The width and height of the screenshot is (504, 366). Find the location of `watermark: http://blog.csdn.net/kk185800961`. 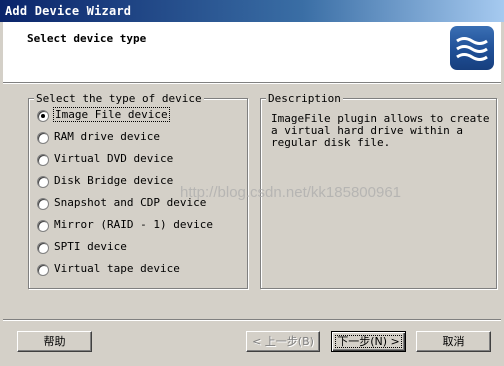

watermark: http://blog.csdn.net/kk185800961 is located at coordinates (291, 192).